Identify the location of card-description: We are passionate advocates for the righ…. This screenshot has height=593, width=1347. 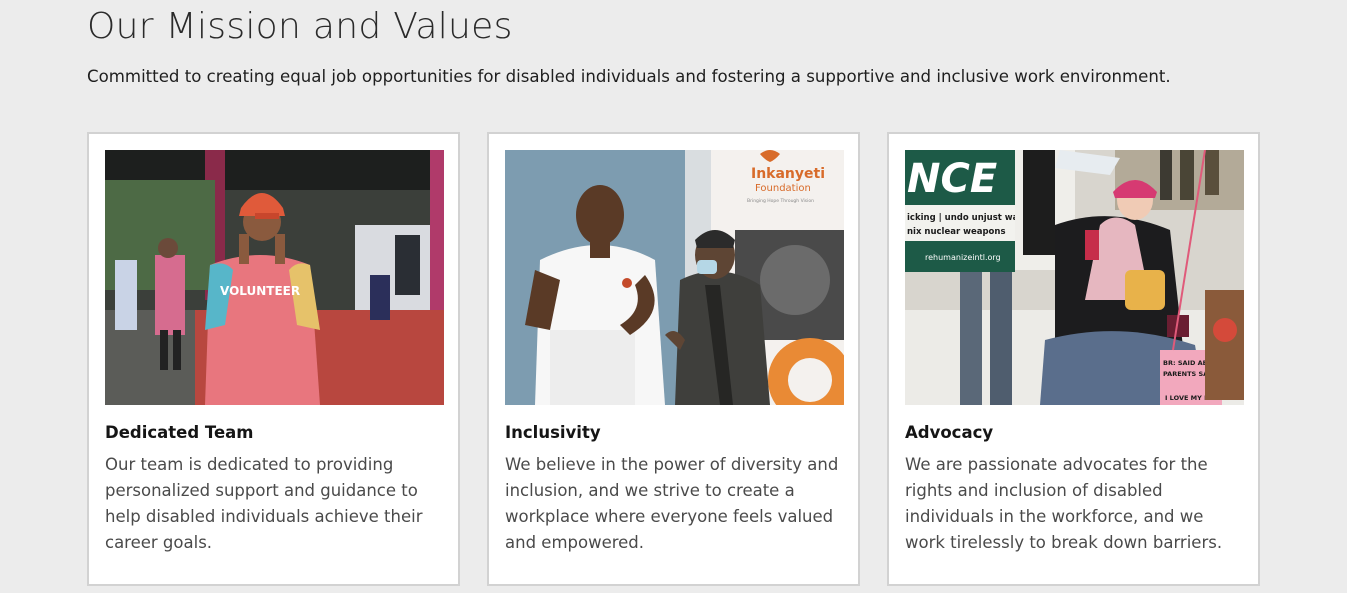
(1064, 503).